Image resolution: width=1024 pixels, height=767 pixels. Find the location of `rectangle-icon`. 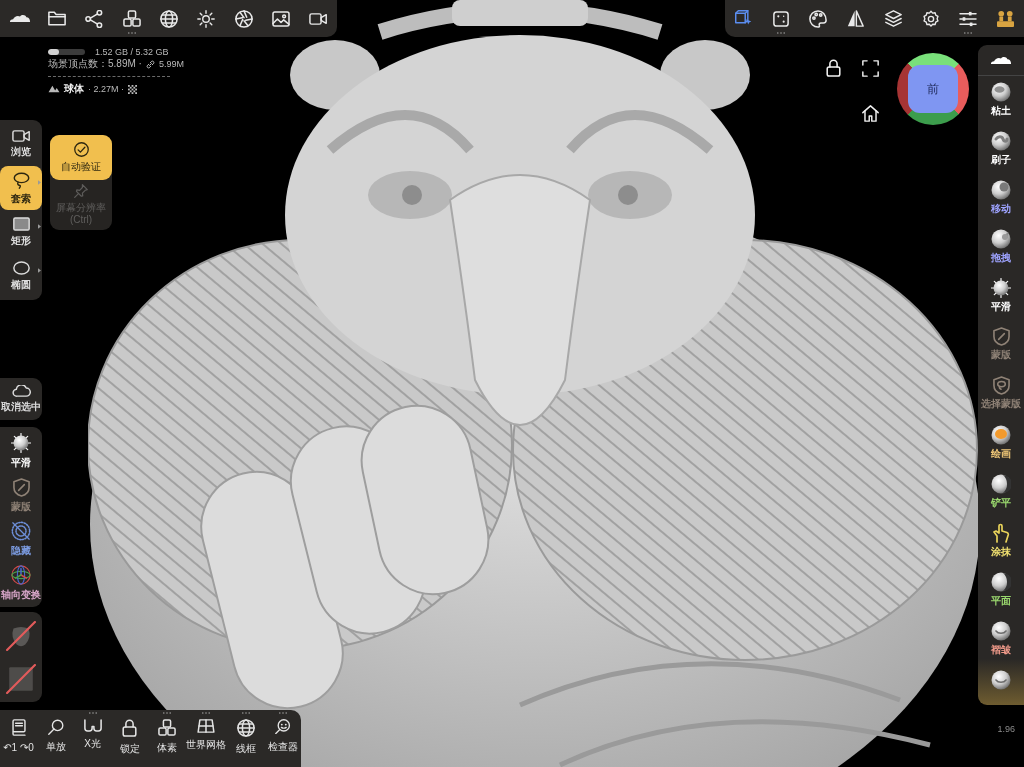

rectangle-icon is located at coordinates (21, 224).